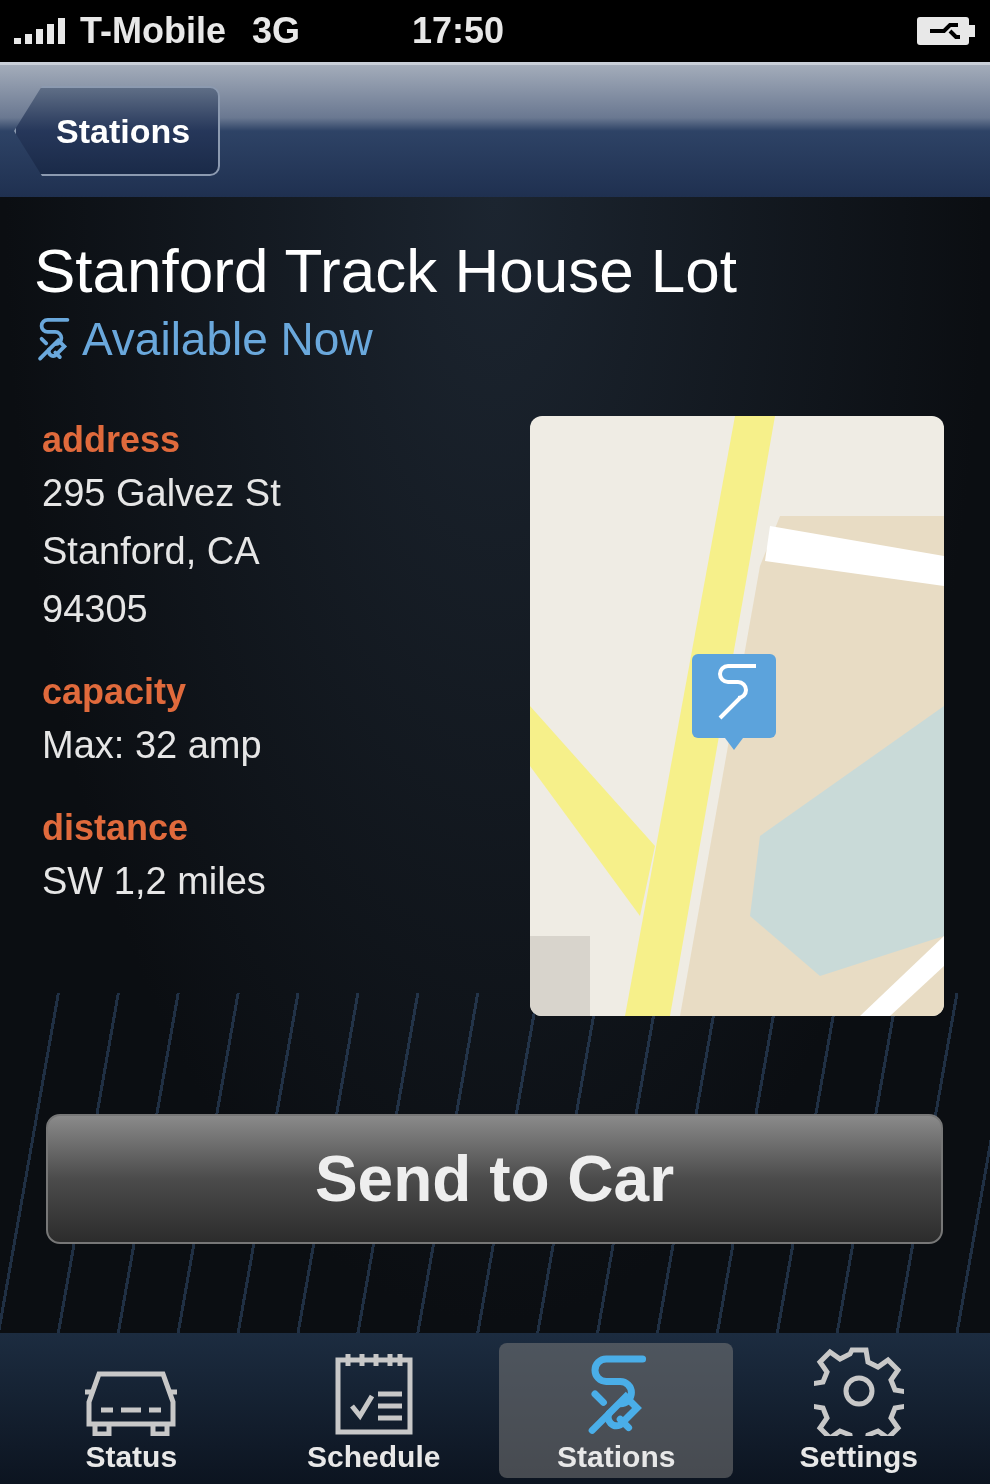 This screenshot has height=1484, width=990. What do you see at coordinates (616, 1410) in the screenshot?
I see `tab-item: Stations` at bounding box center [616, 1410].